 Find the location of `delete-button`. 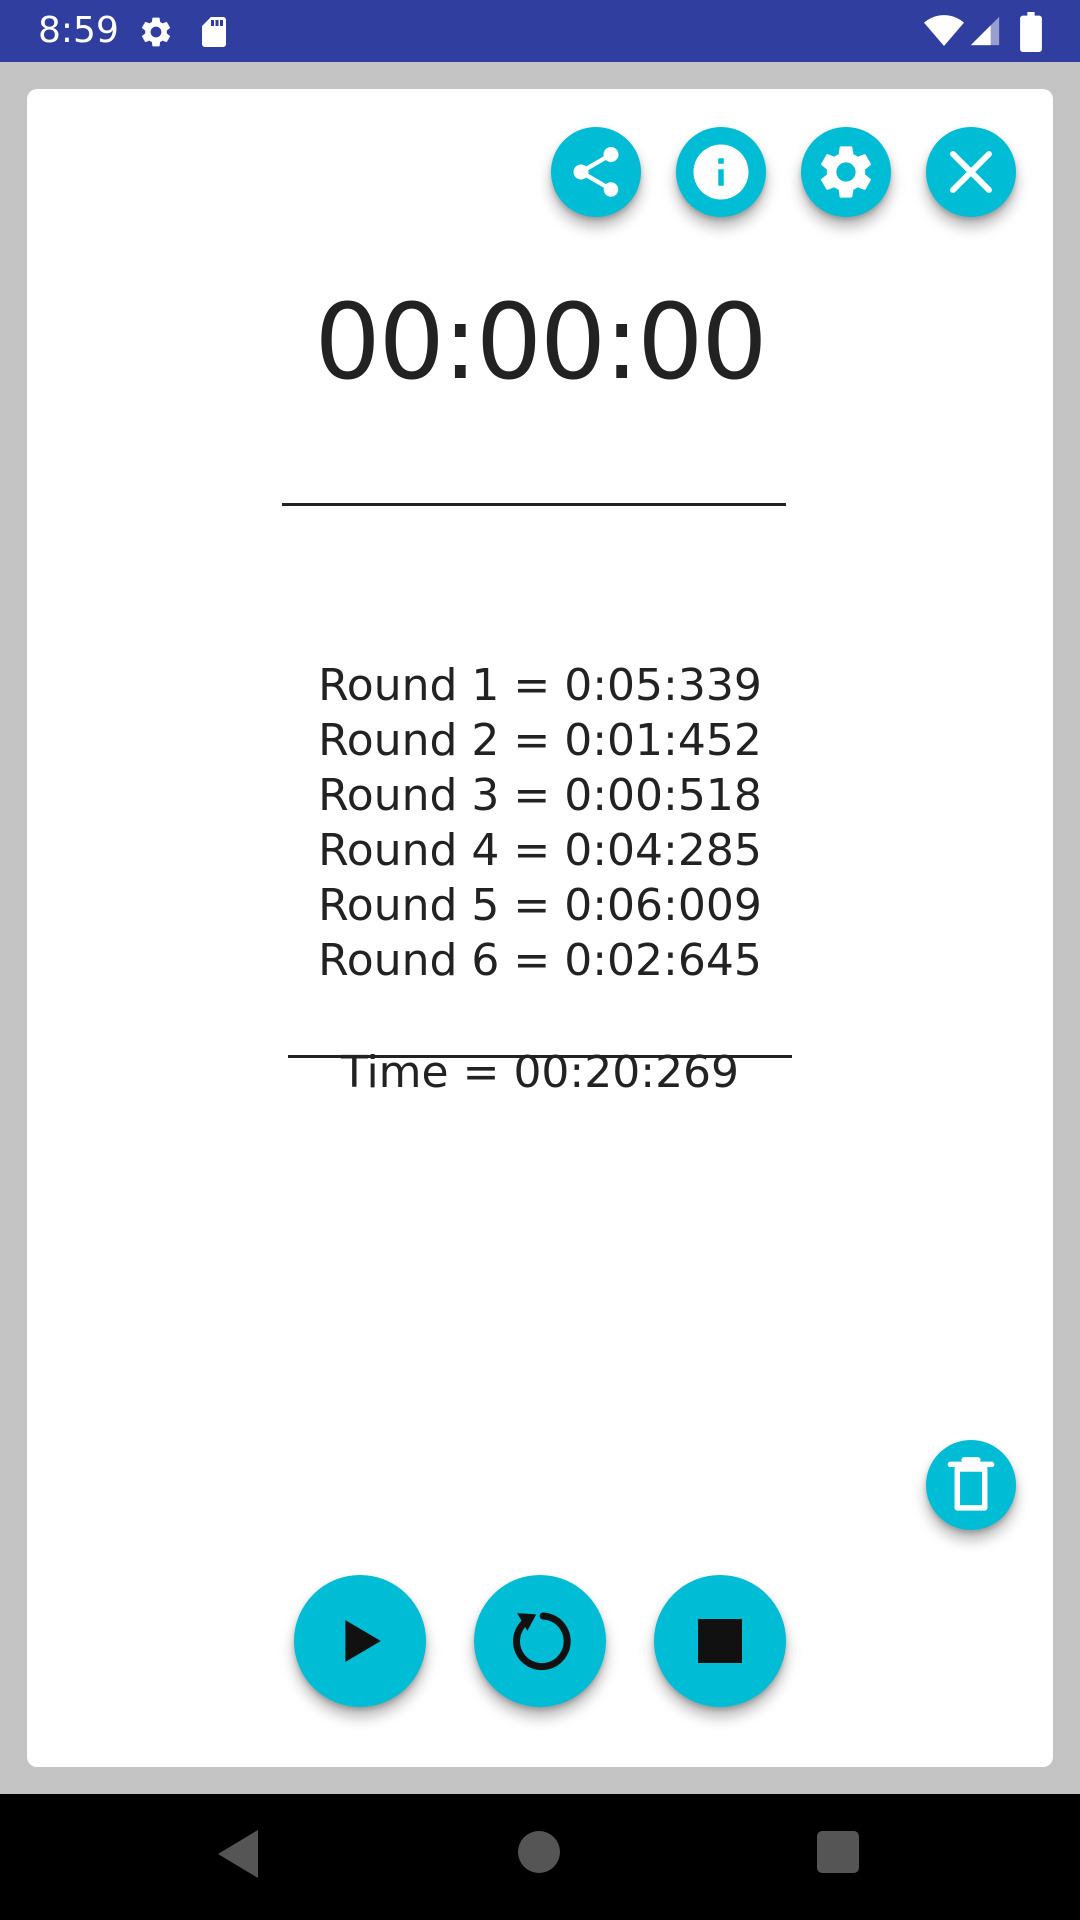

delete-button is located at coordinates (971, 1485).